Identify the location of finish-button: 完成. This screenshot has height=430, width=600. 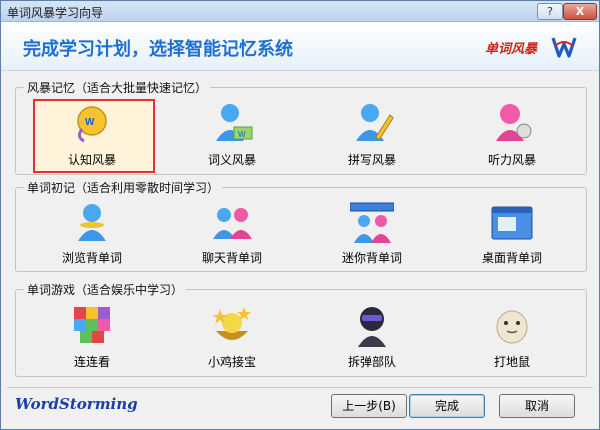
(447, 406).